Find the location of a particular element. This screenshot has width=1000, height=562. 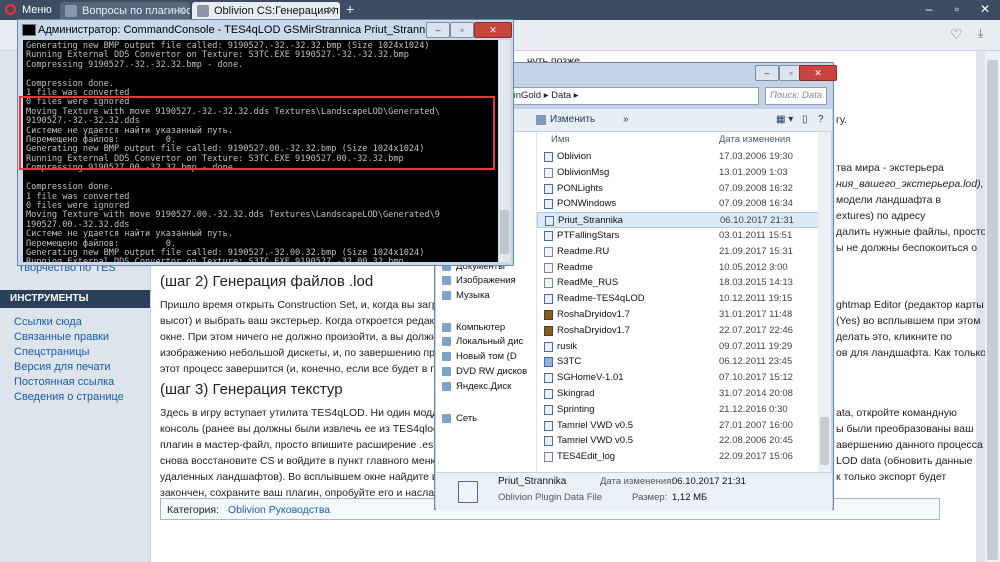

section-heading-step3: (шаг 3) Генерация текстур is located at coordinates (251, 389).